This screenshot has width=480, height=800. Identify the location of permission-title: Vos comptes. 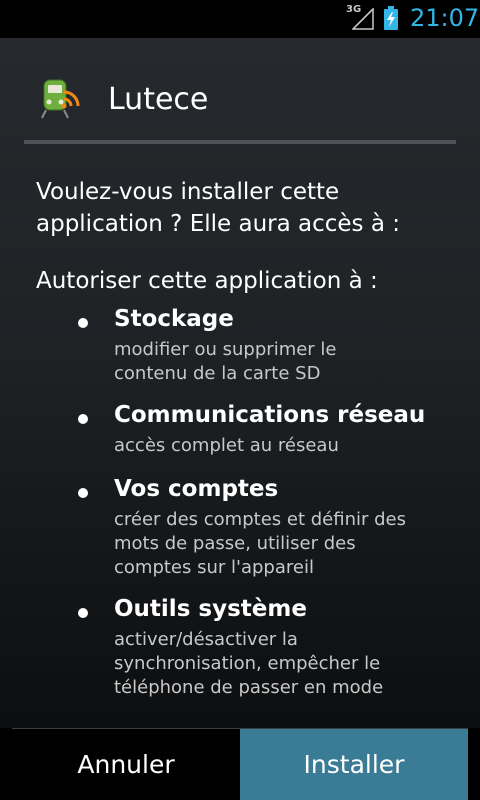
(196, 489).